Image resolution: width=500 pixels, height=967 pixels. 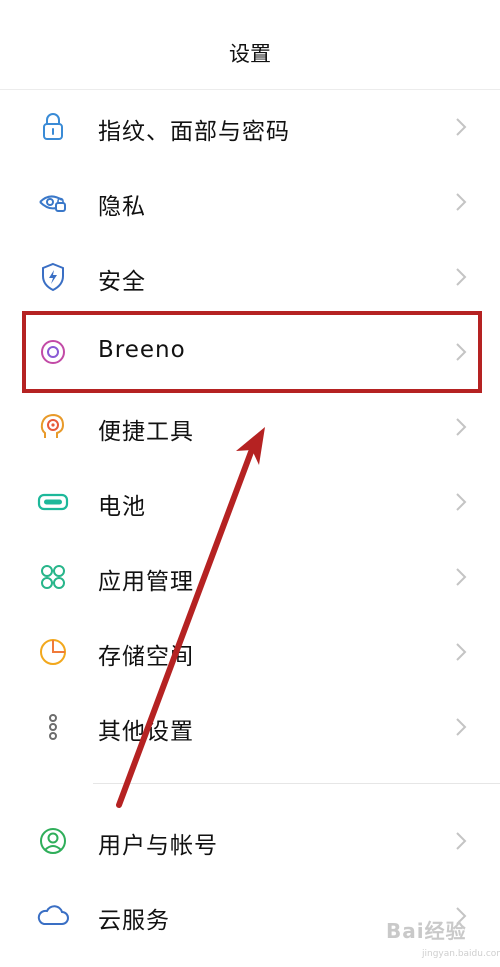 What do you see at coordinates (296, 783) in the screenshot?
I see `section-divider` at bounding box center [296, 783].